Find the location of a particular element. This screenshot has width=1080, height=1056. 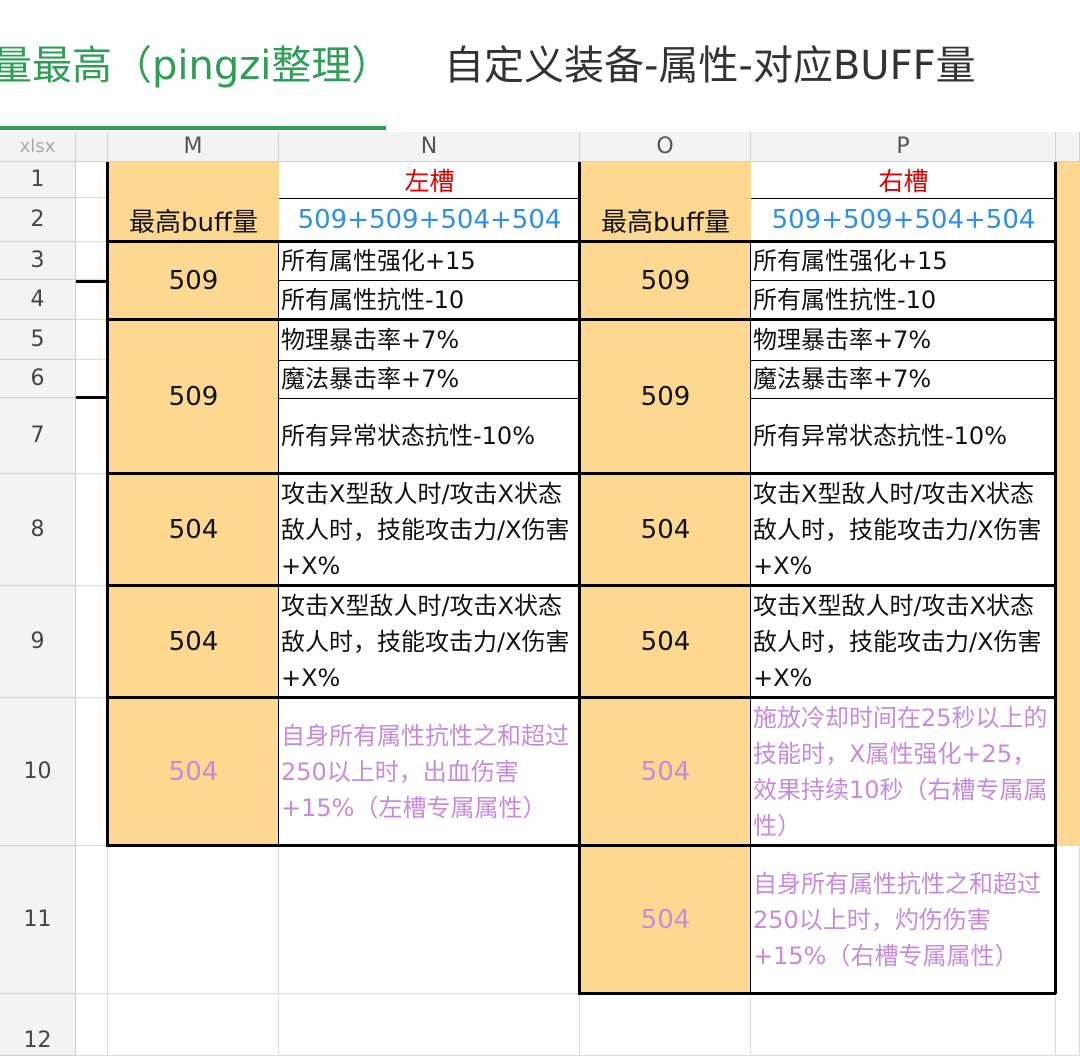

column-header-l is located at coordinates (92, 147).